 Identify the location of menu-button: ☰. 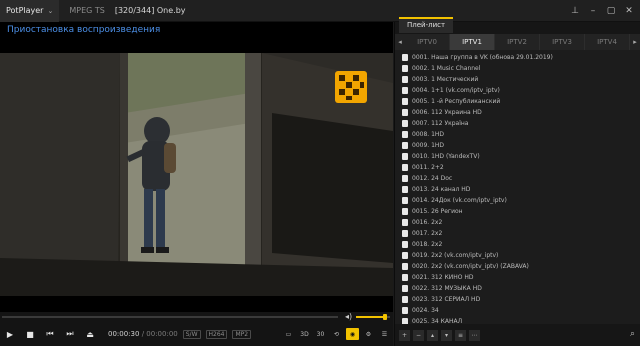
(384, 334).